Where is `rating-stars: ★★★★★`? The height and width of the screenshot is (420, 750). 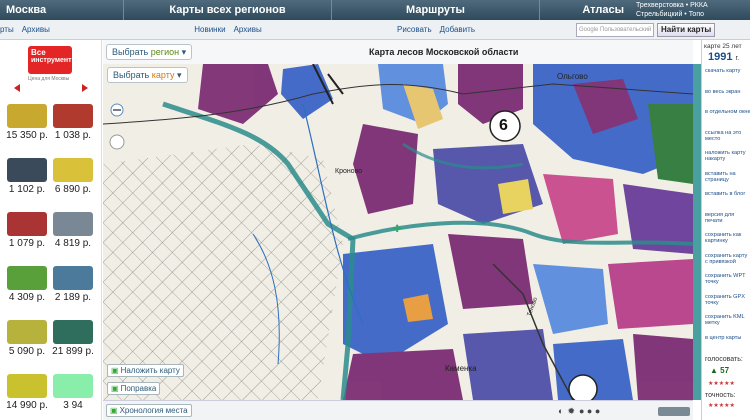
rating-stars: ★★★★★ is located at coordinates (721, 383).